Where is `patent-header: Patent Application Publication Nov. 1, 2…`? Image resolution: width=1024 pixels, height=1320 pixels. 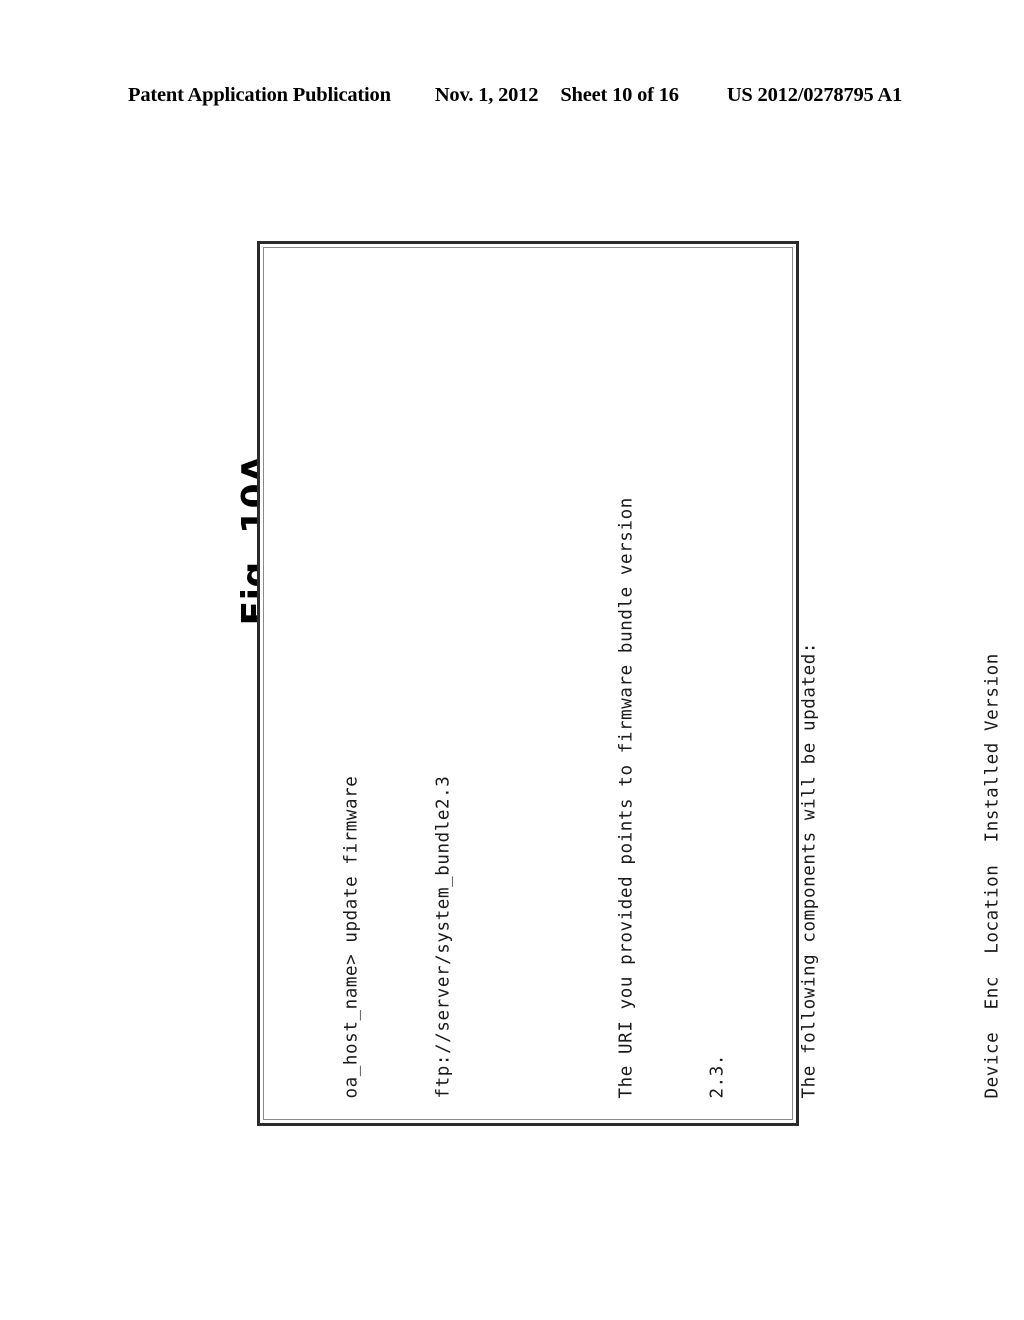
patent-header: Patent Application Publication Nov. 1, 2… is located at coordinates (515, 95).